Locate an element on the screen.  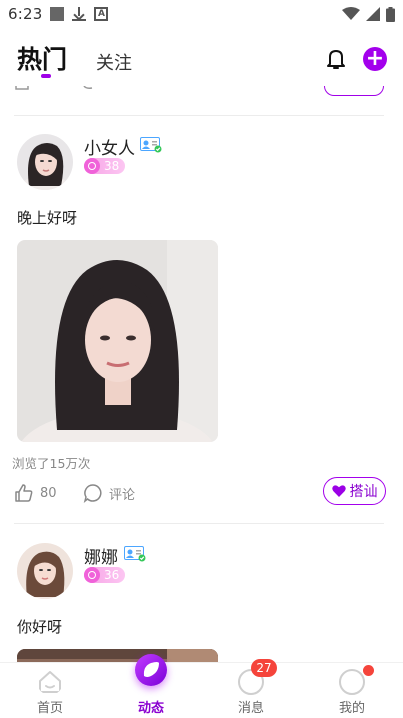
like-count: 80 is located at coordinates (48, 493).